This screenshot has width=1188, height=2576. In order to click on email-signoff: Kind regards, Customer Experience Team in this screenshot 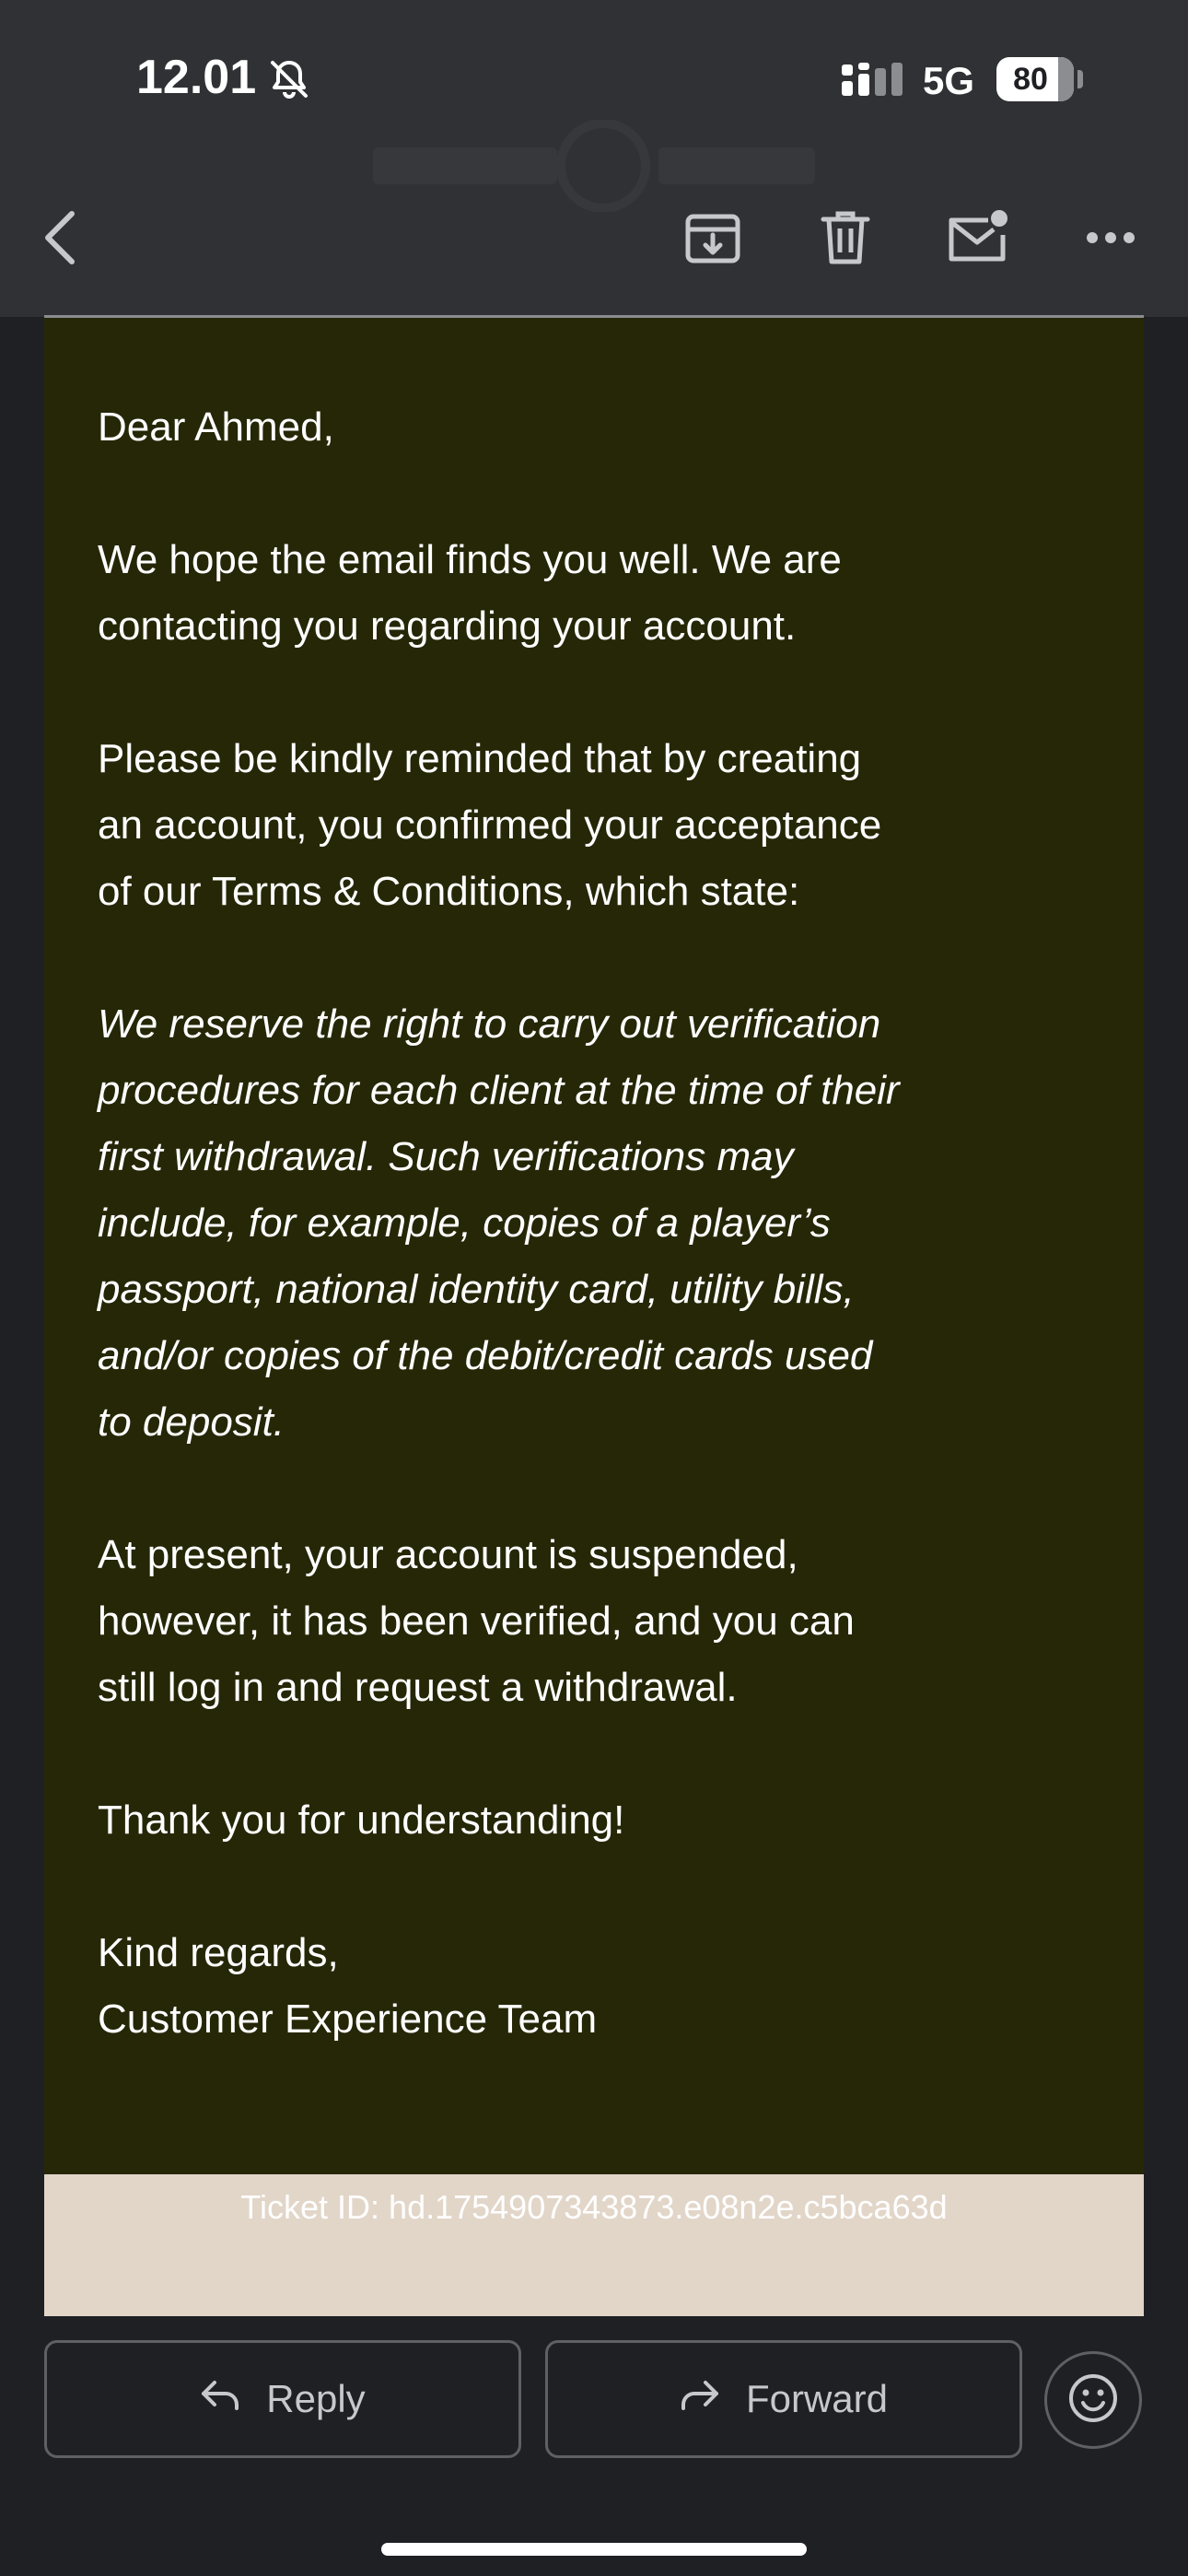, I will do `click(586, 1986)`.